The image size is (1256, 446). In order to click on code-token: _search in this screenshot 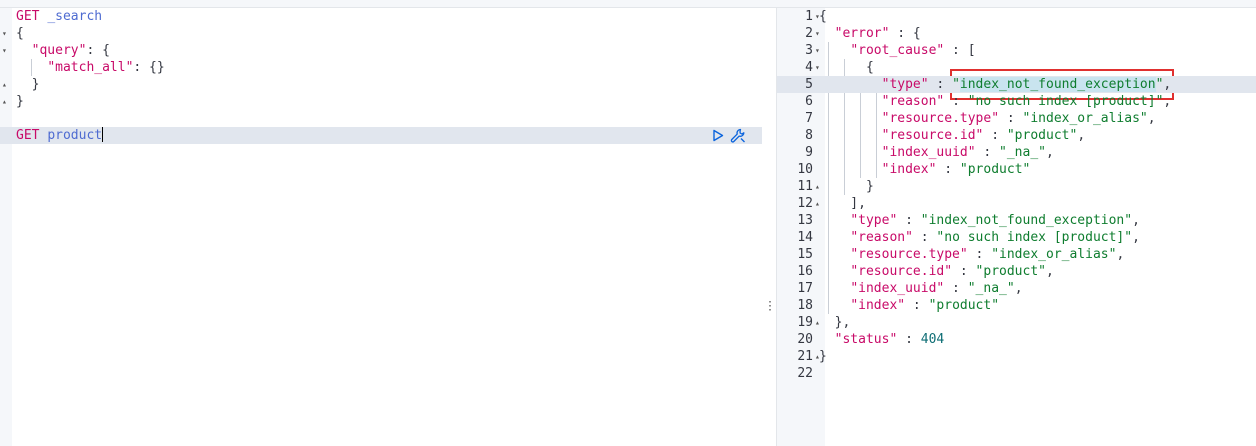, I will do `click(75, 16)`.